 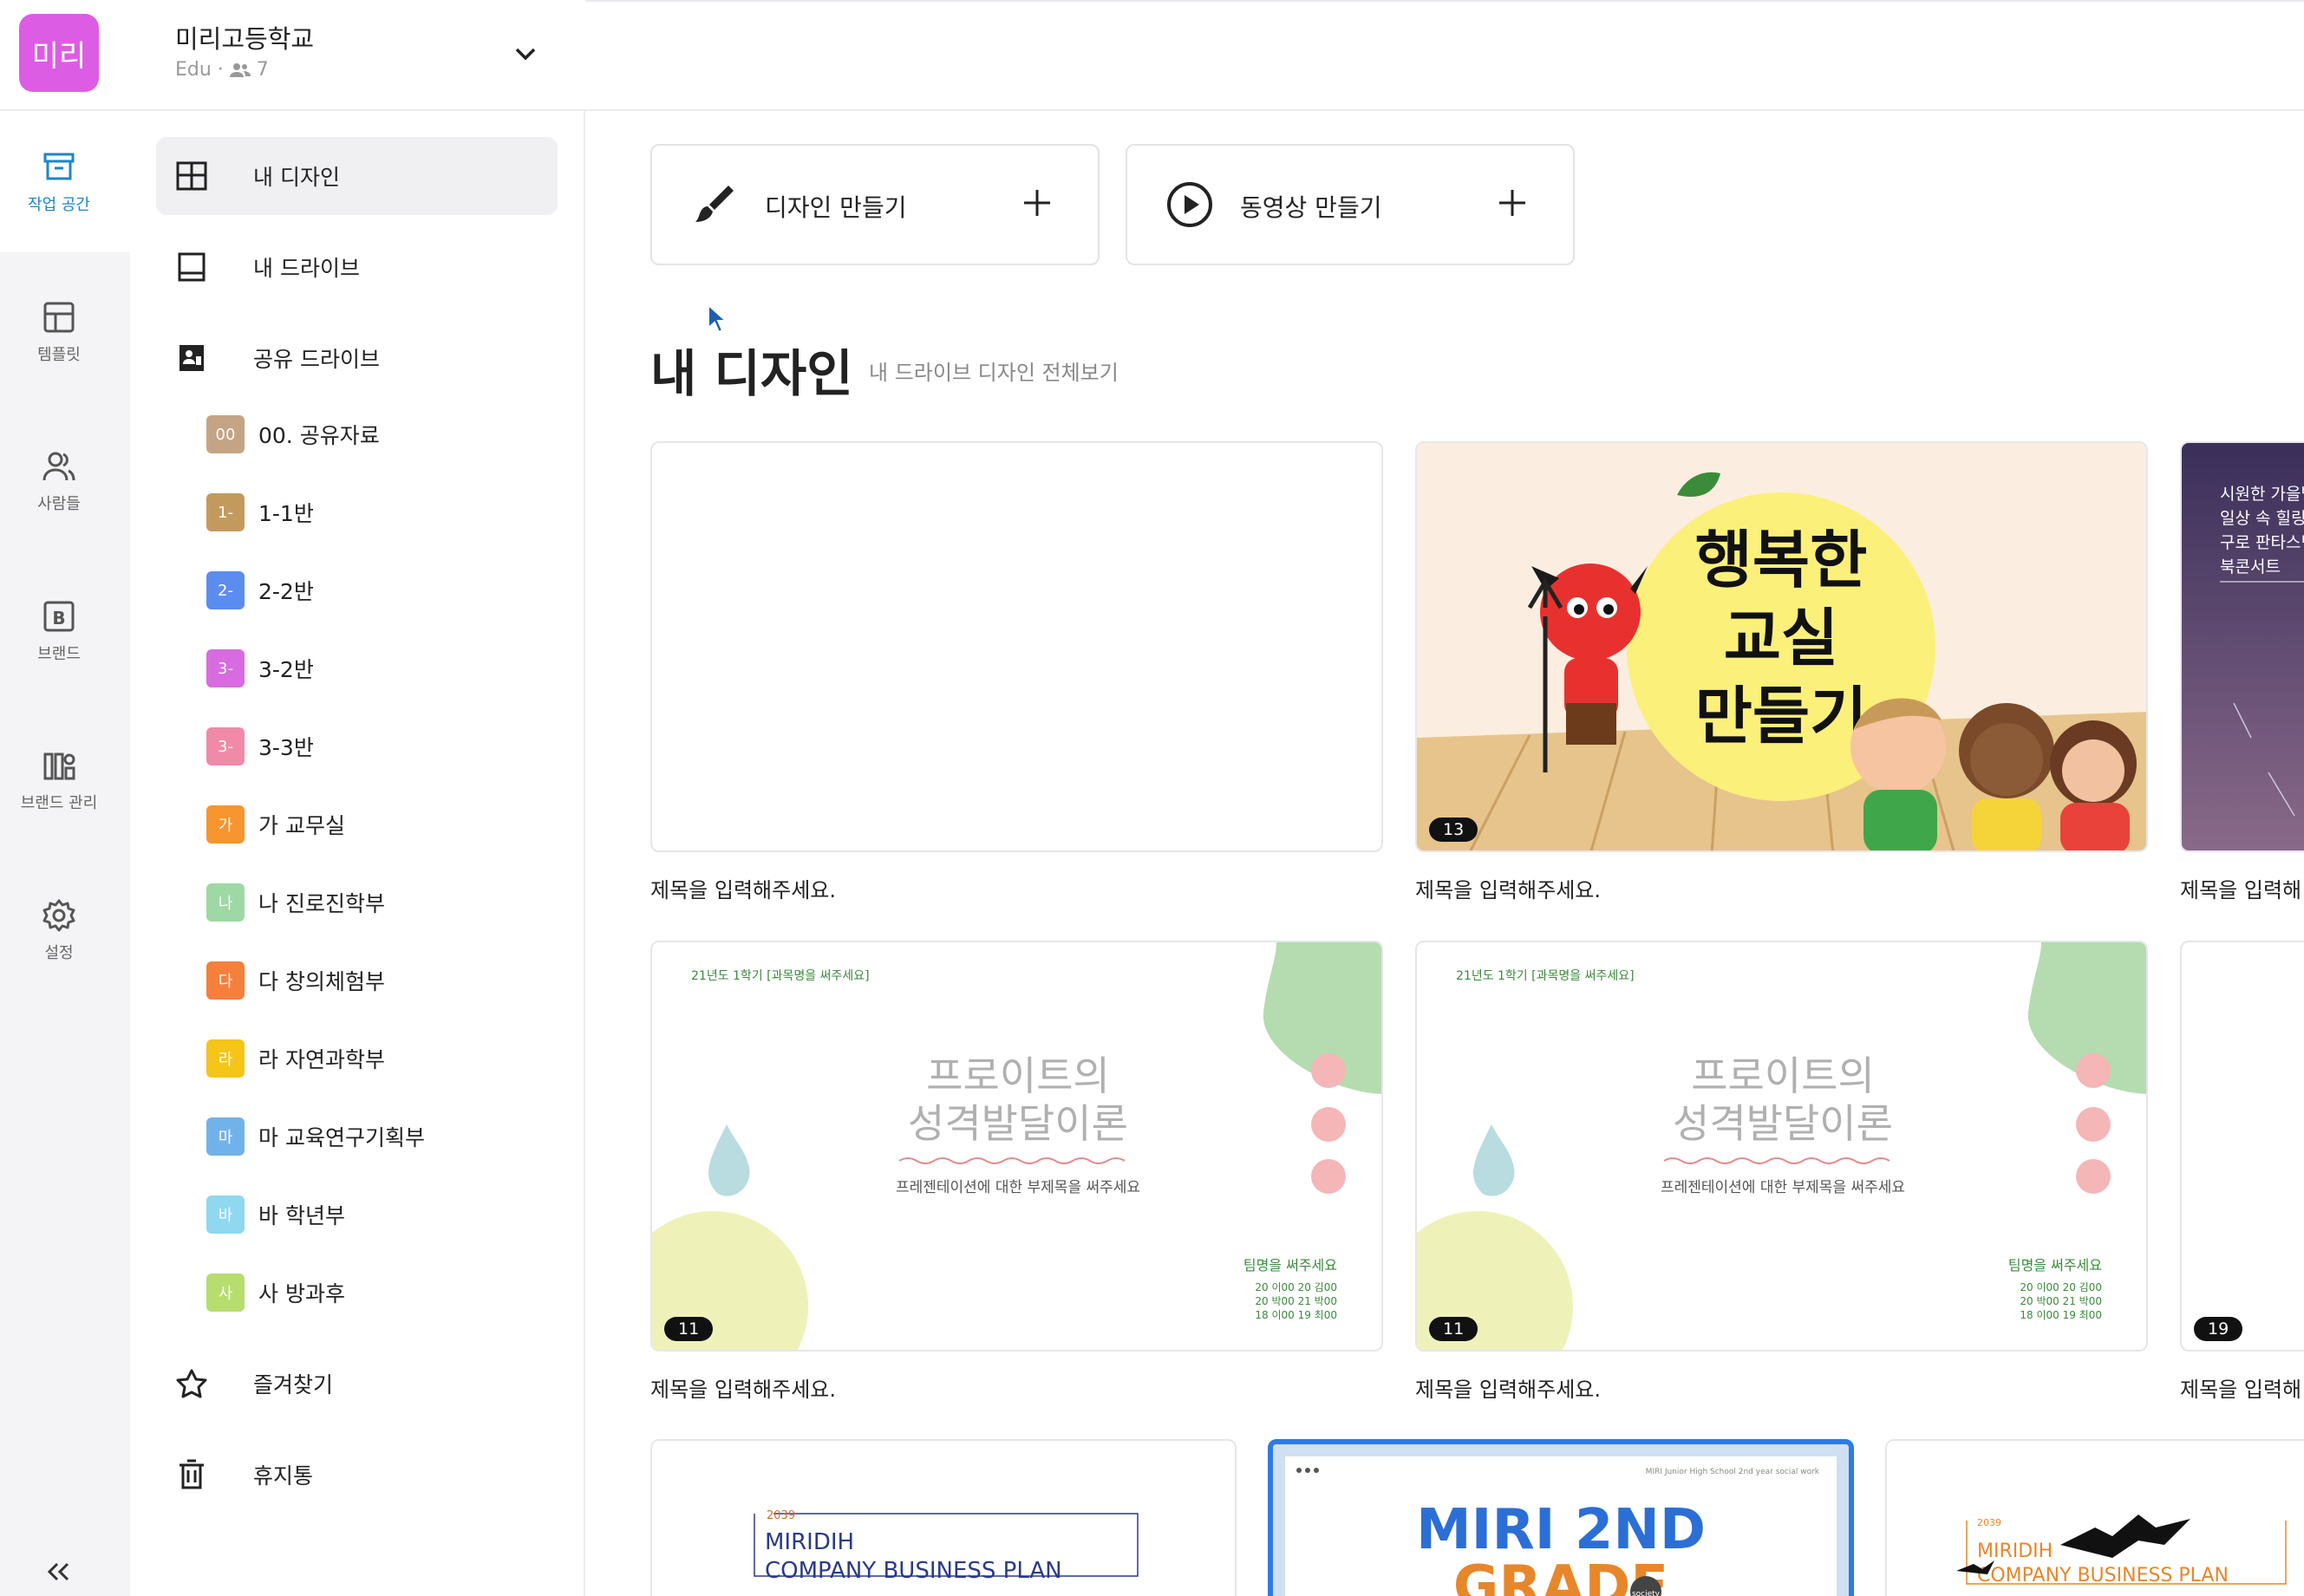 What do you see at coordinates (389, 824) in the screenshot?
I see `folder-item: 가 가 교무실` at bounding box center [389, 824].